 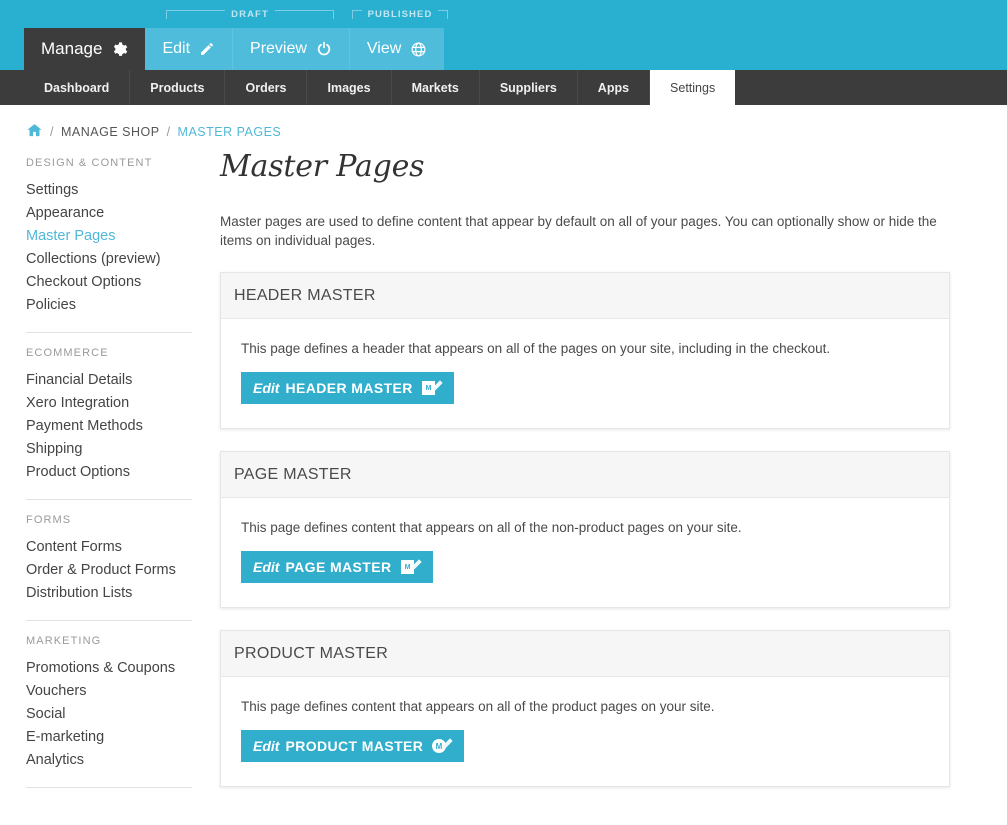 What do you see at coordinates (34, 132) in the screenshot?
I see `home-icon` at bounding box center [34, 132].